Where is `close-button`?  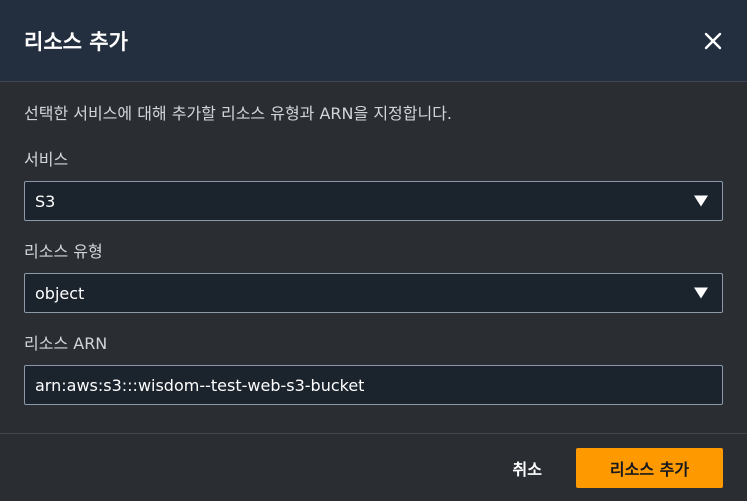
close-button is located at coordinates (713, 41).